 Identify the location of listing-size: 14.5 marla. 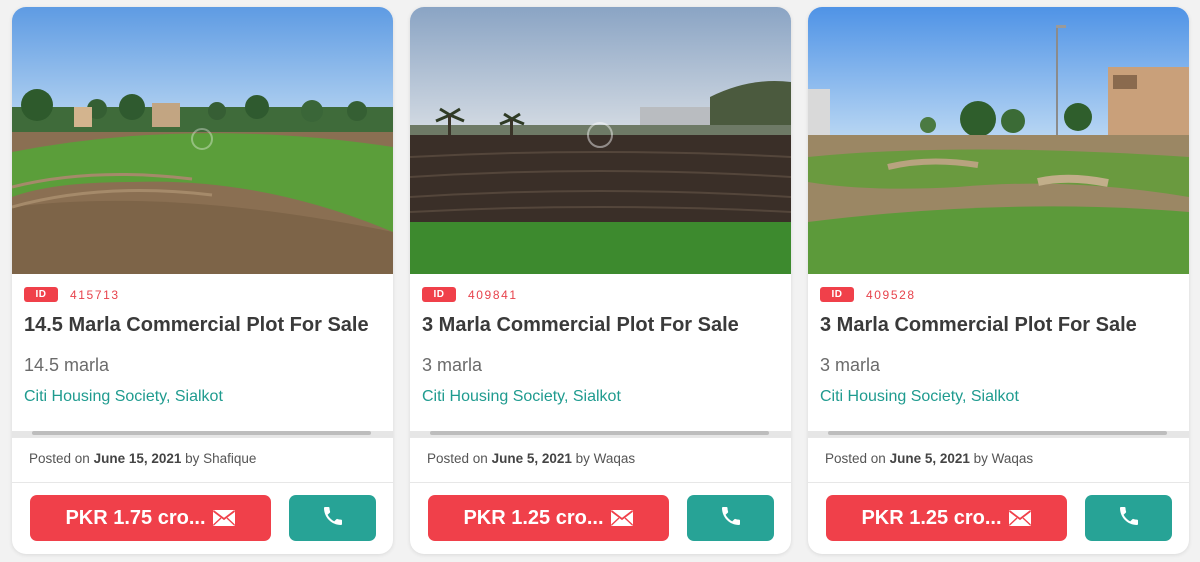
(67, 365).